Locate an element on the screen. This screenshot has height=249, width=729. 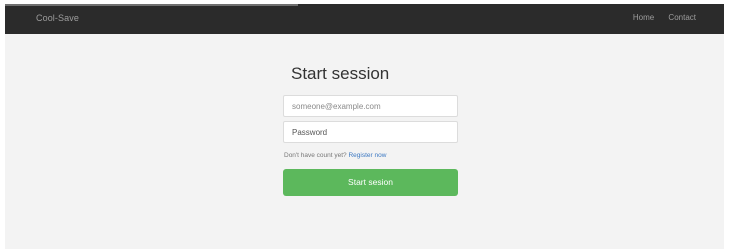
start-session-button: Start sesion is located at coordinates (370, 182).